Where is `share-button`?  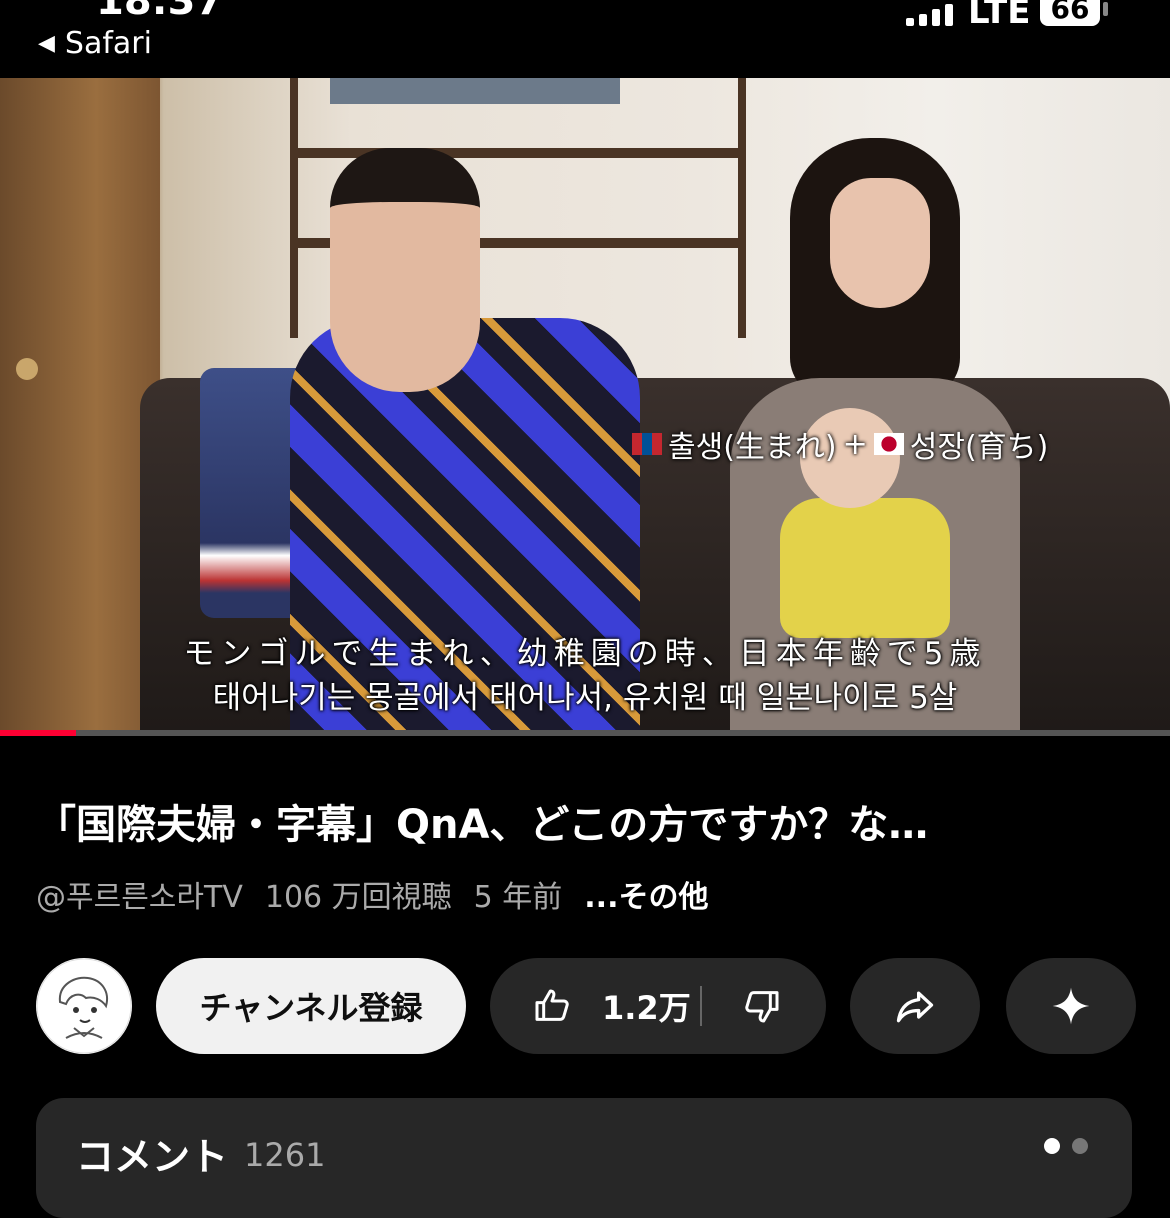
share-button is located at coordinates (915, 1006).